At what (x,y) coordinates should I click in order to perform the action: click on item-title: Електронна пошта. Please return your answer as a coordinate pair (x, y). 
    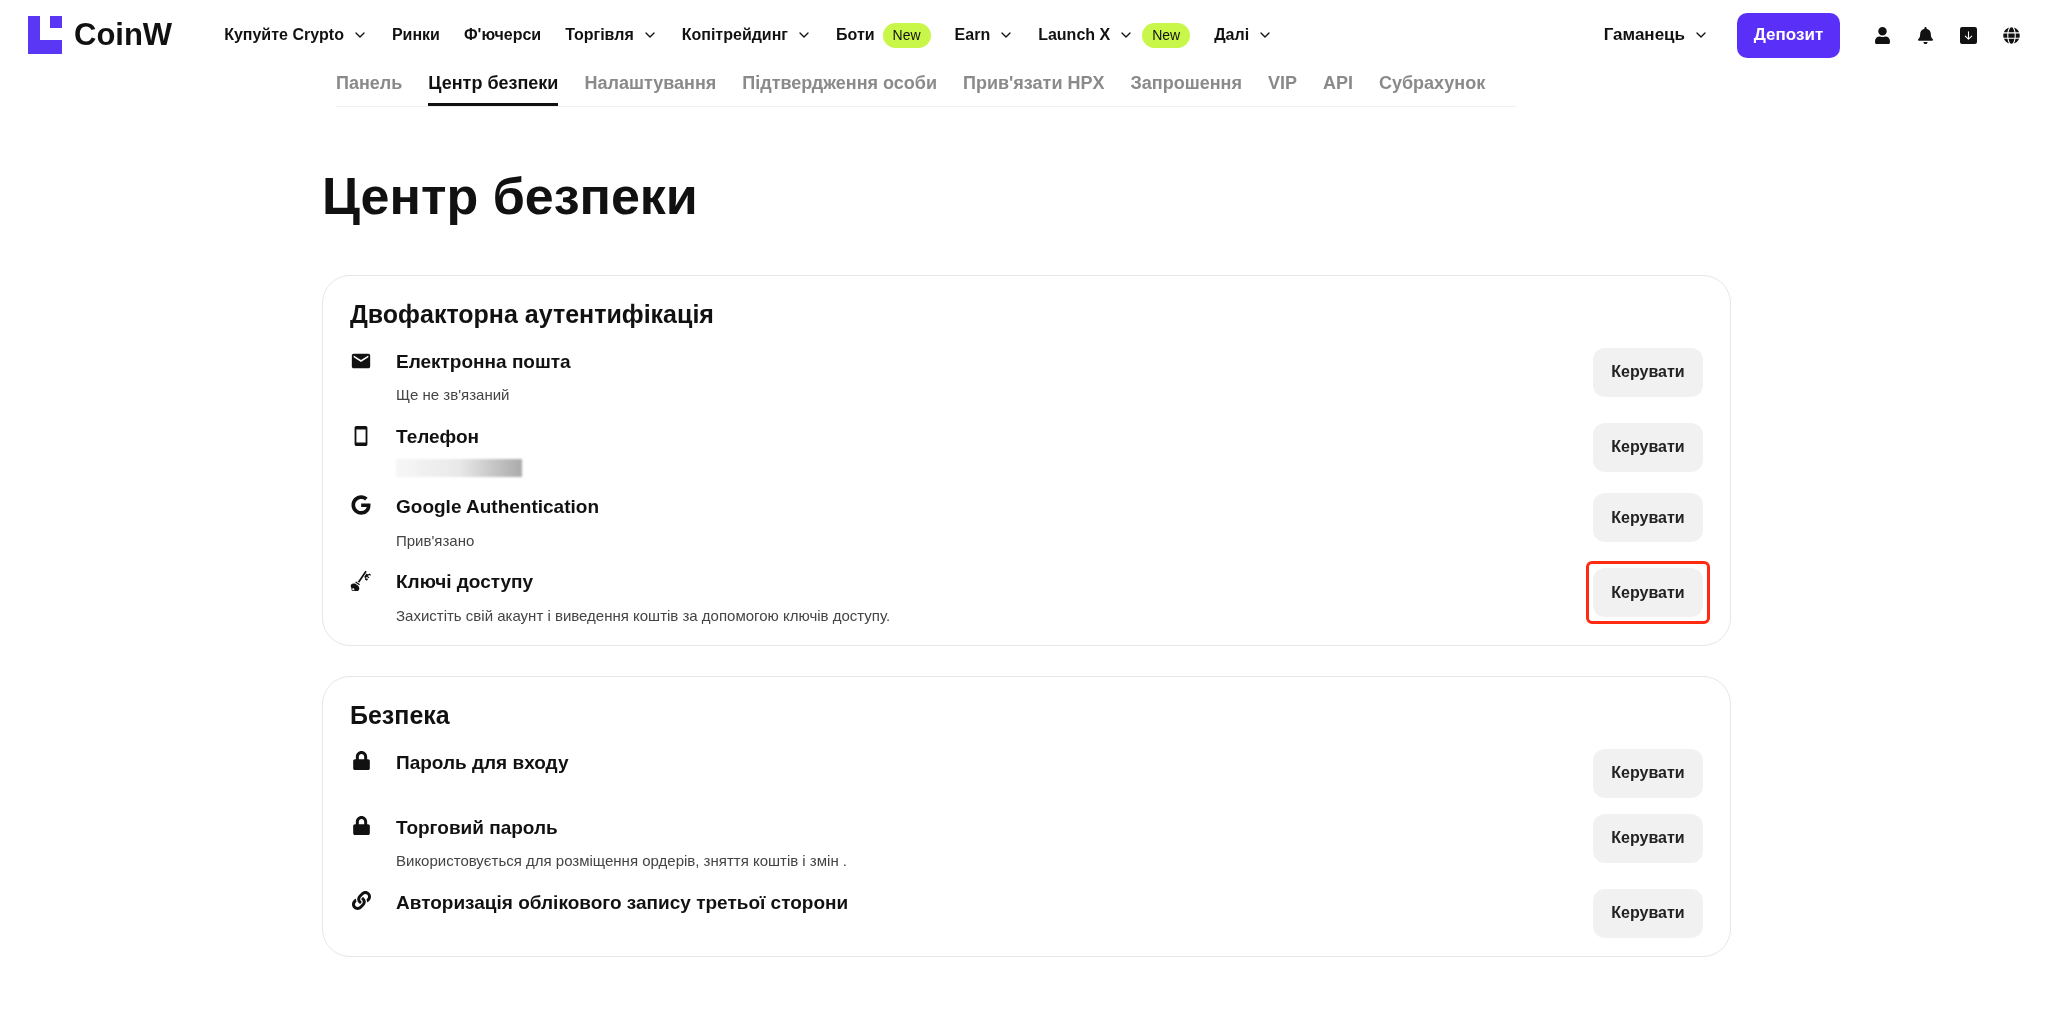
    Looking at the image, I should click on (483, 361).